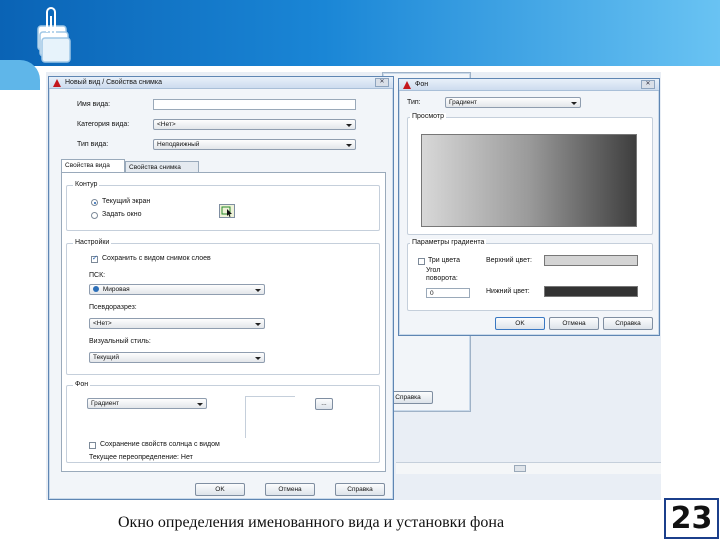 The width and height of the screenshot is (720, 540). I want to click on background-title: Фон, so click(82, 384).